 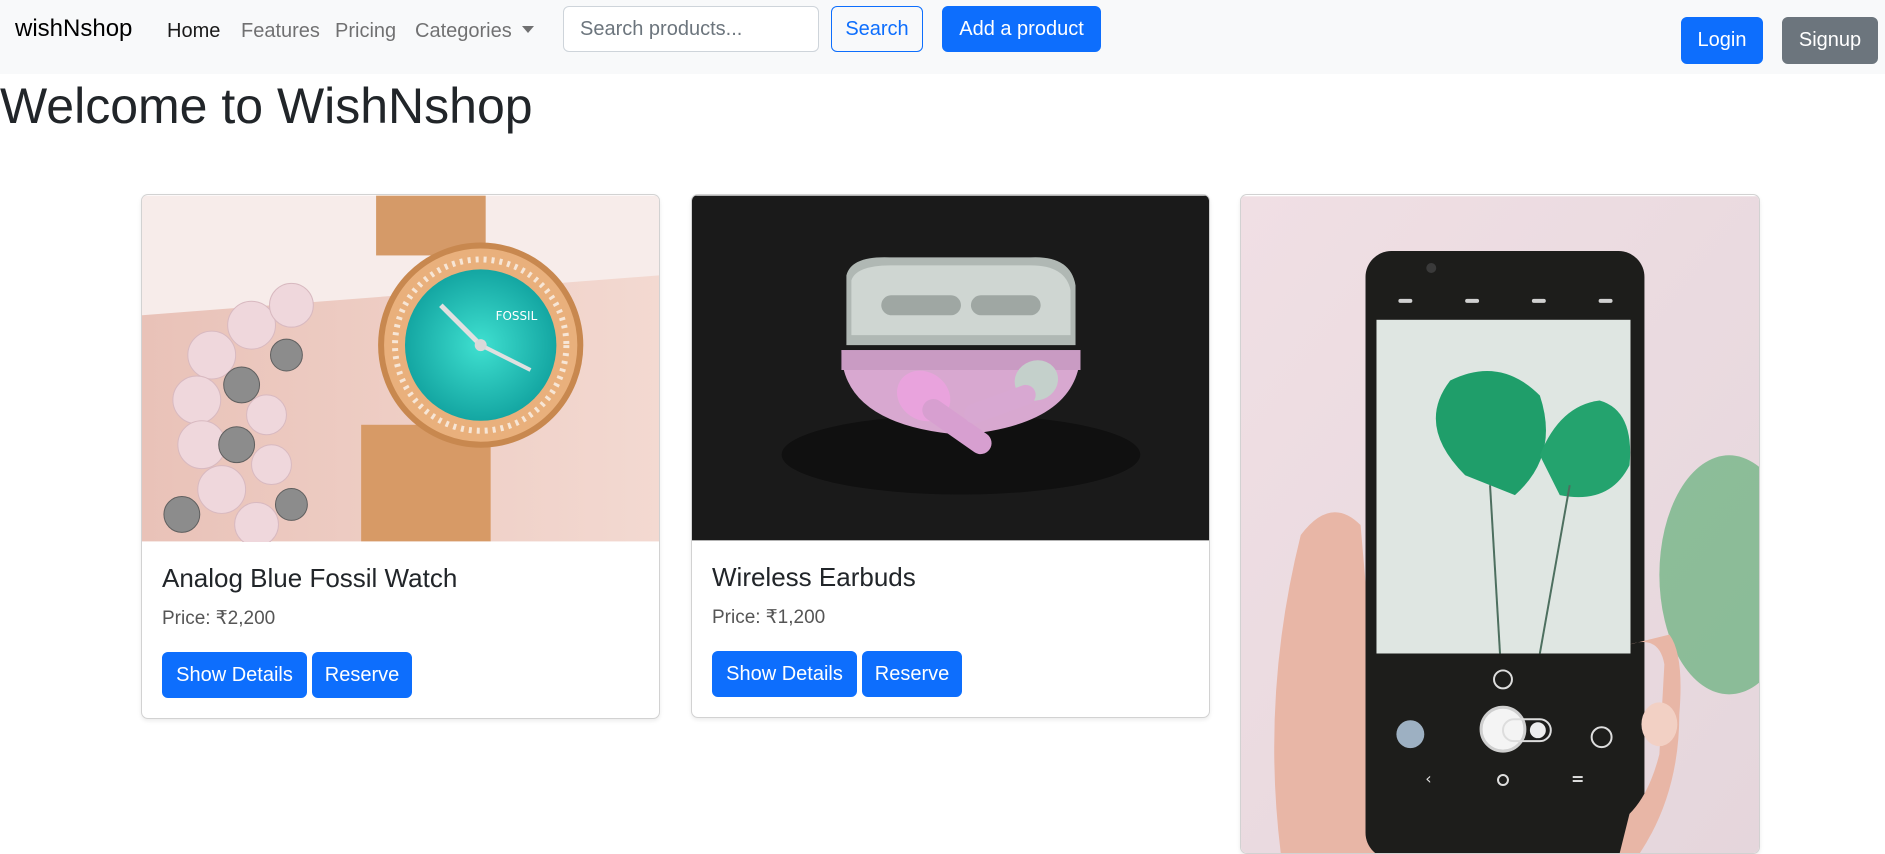 I want to click on product-price: Price: ₹2,200, so click(x=218, y=618).